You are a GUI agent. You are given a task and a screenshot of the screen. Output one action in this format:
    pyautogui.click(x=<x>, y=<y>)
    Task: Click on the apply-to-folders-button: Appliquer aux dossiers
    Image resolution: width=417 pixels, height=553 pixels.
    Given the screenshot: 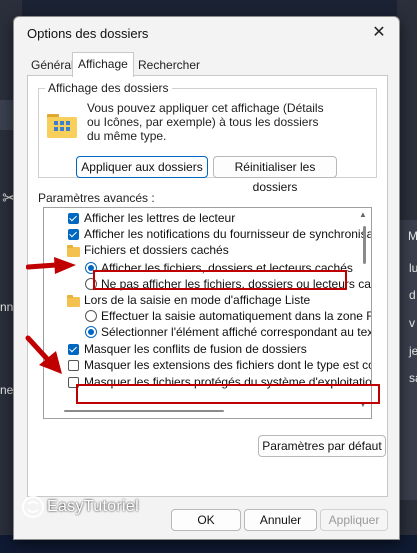 What is the action you would take?
    pyautogui.click(x=142, y=167)
    